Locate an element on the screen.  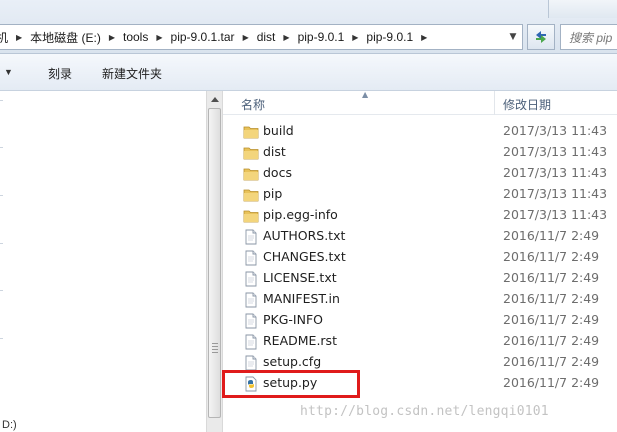
file-name: CHANGES.txt is located at coordinates (304, 256).